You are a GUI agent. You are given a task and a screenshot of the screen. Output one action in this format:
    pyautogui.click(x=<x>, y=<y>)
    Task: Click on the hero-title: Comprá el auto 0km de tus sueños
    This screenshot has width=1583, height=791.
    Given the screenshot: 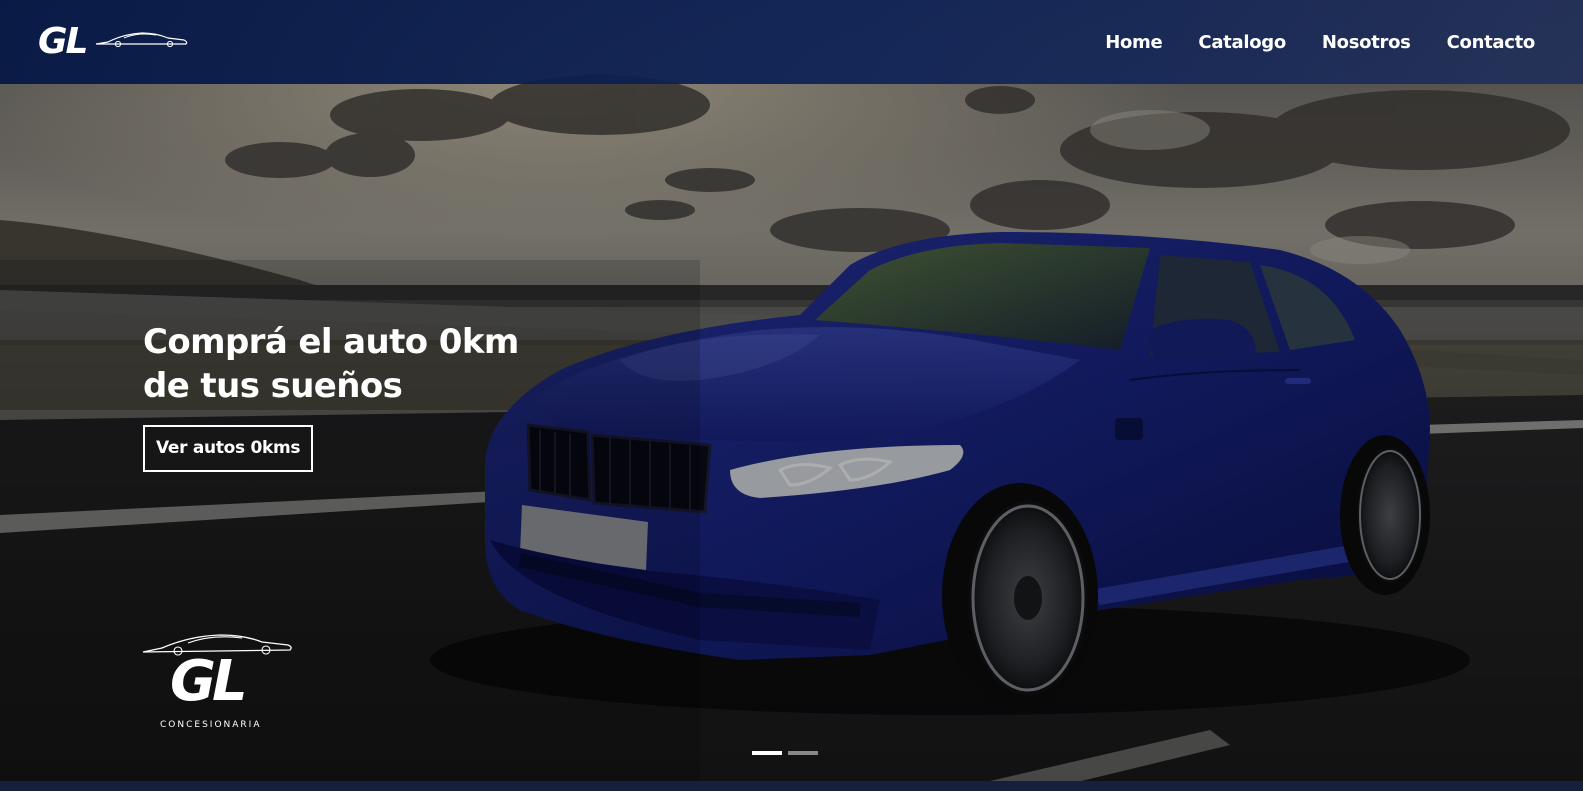 What is the action you would take?
    pyautogui.click(x=353, y=364)
    